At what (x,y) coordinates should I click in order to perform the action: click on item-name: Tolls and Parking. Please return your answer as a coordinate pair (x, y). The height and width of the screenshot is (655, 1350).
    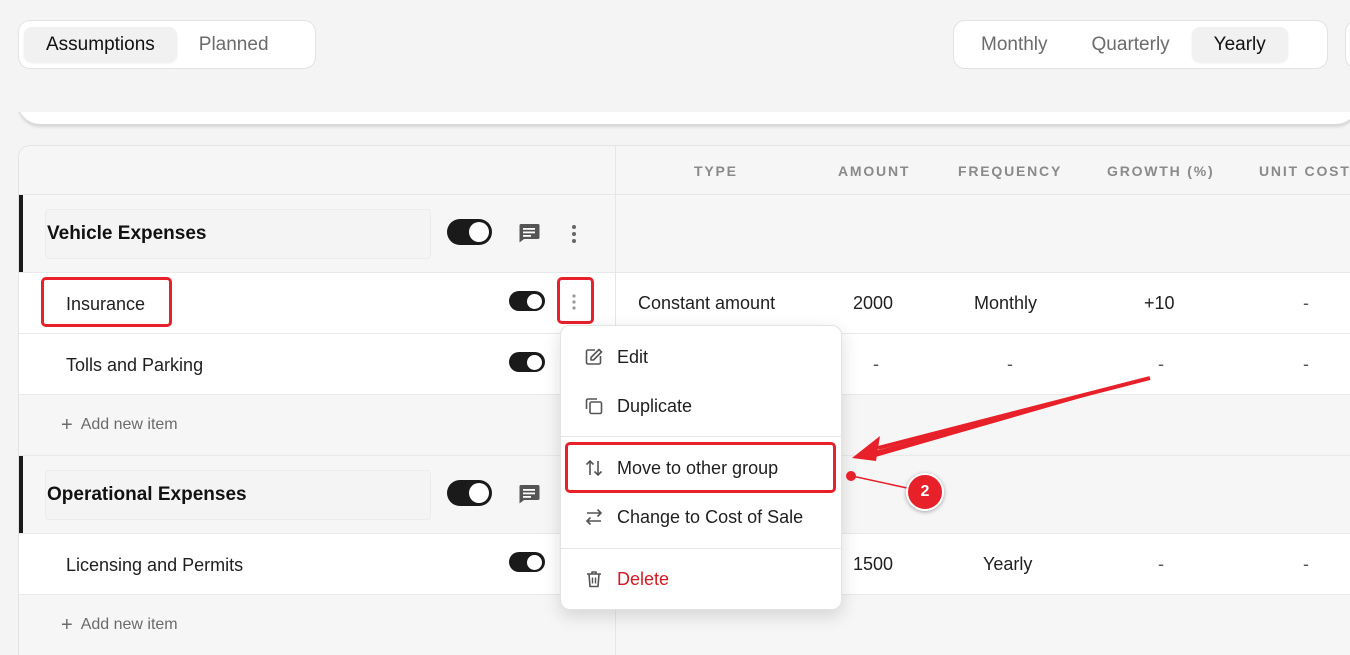
    Looking at the image, I should click on (134, 365).